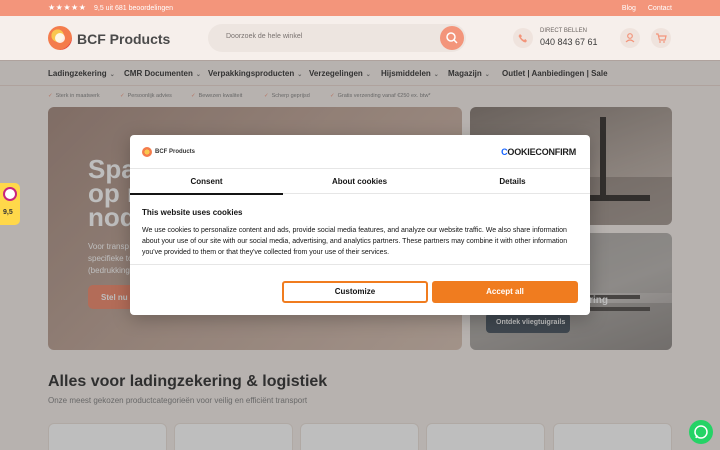 This screenshot has width=720, height=450. I want to click on whatsapp-icon, so click(701, 432).